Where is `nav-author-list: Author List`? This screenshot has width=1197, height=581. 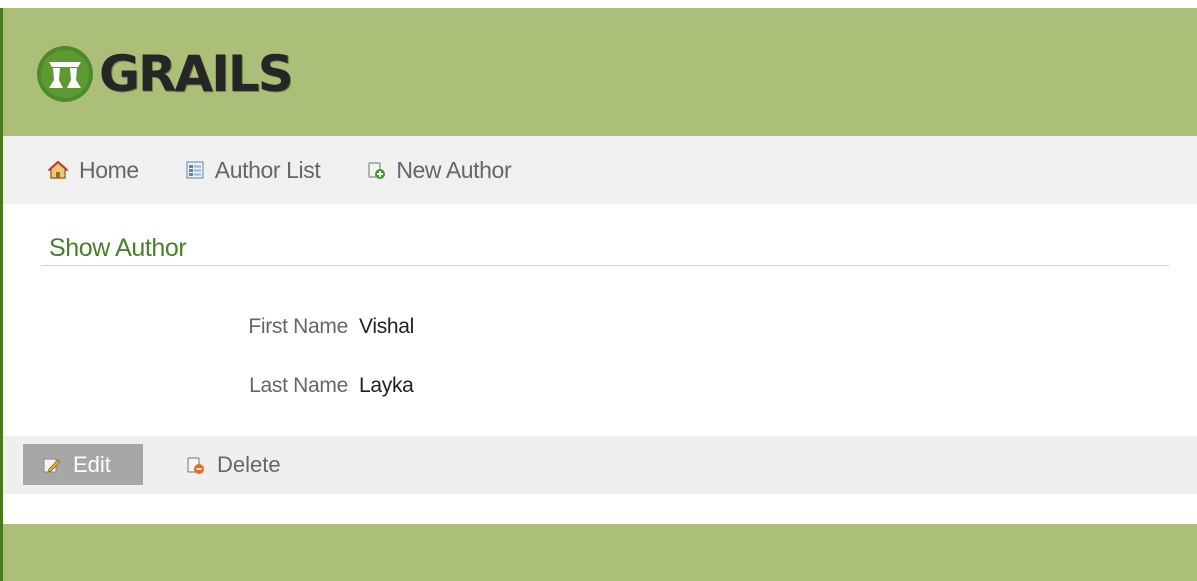 nav-author-list: Author List is located at coordinates (253, 170).